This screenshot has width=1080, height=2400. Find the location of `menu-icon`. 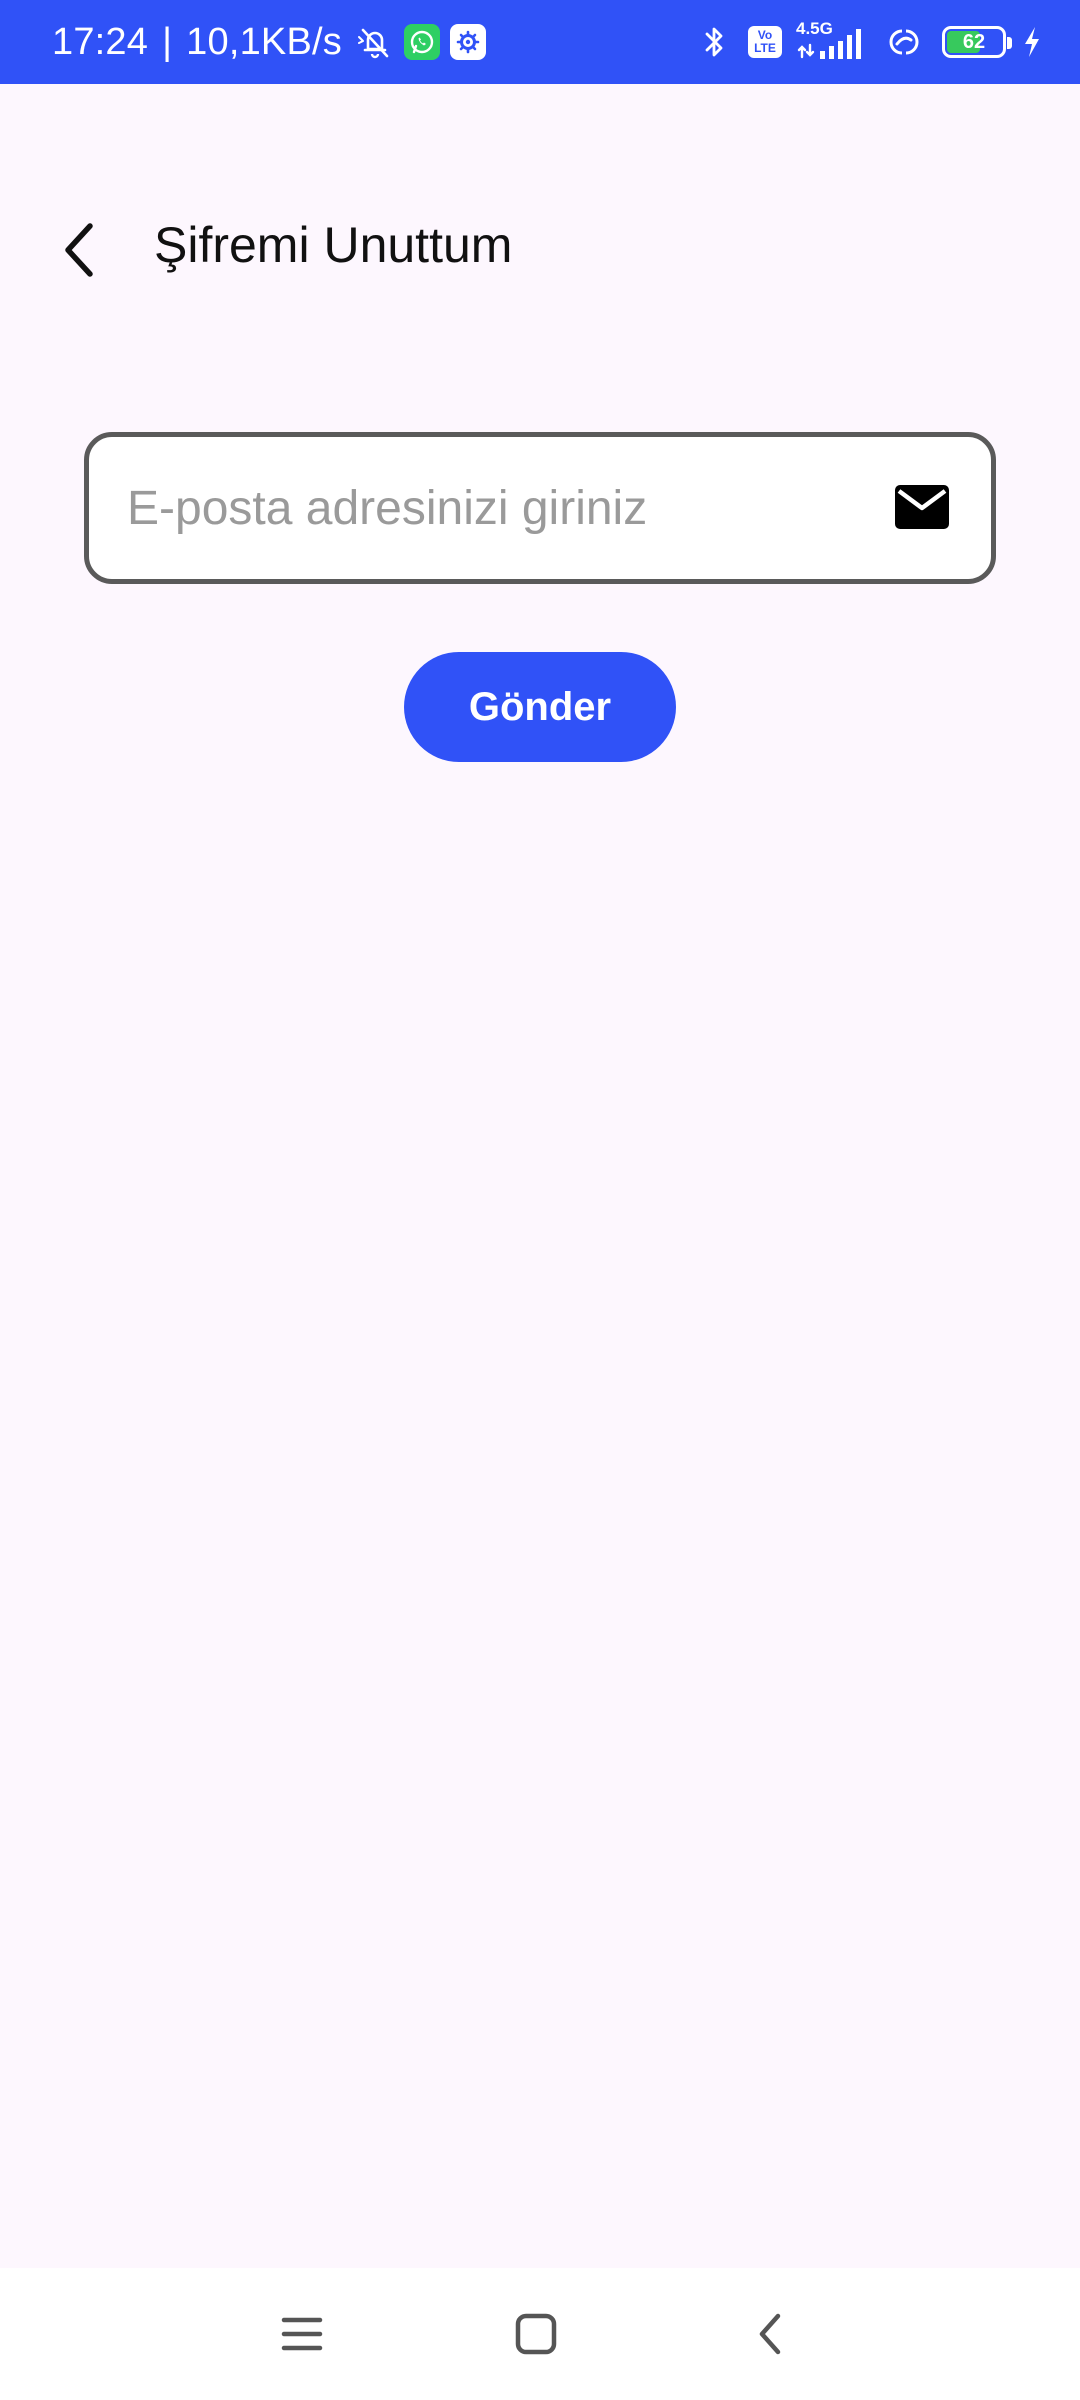

menu-icon is located at coordinates (302, 2334).